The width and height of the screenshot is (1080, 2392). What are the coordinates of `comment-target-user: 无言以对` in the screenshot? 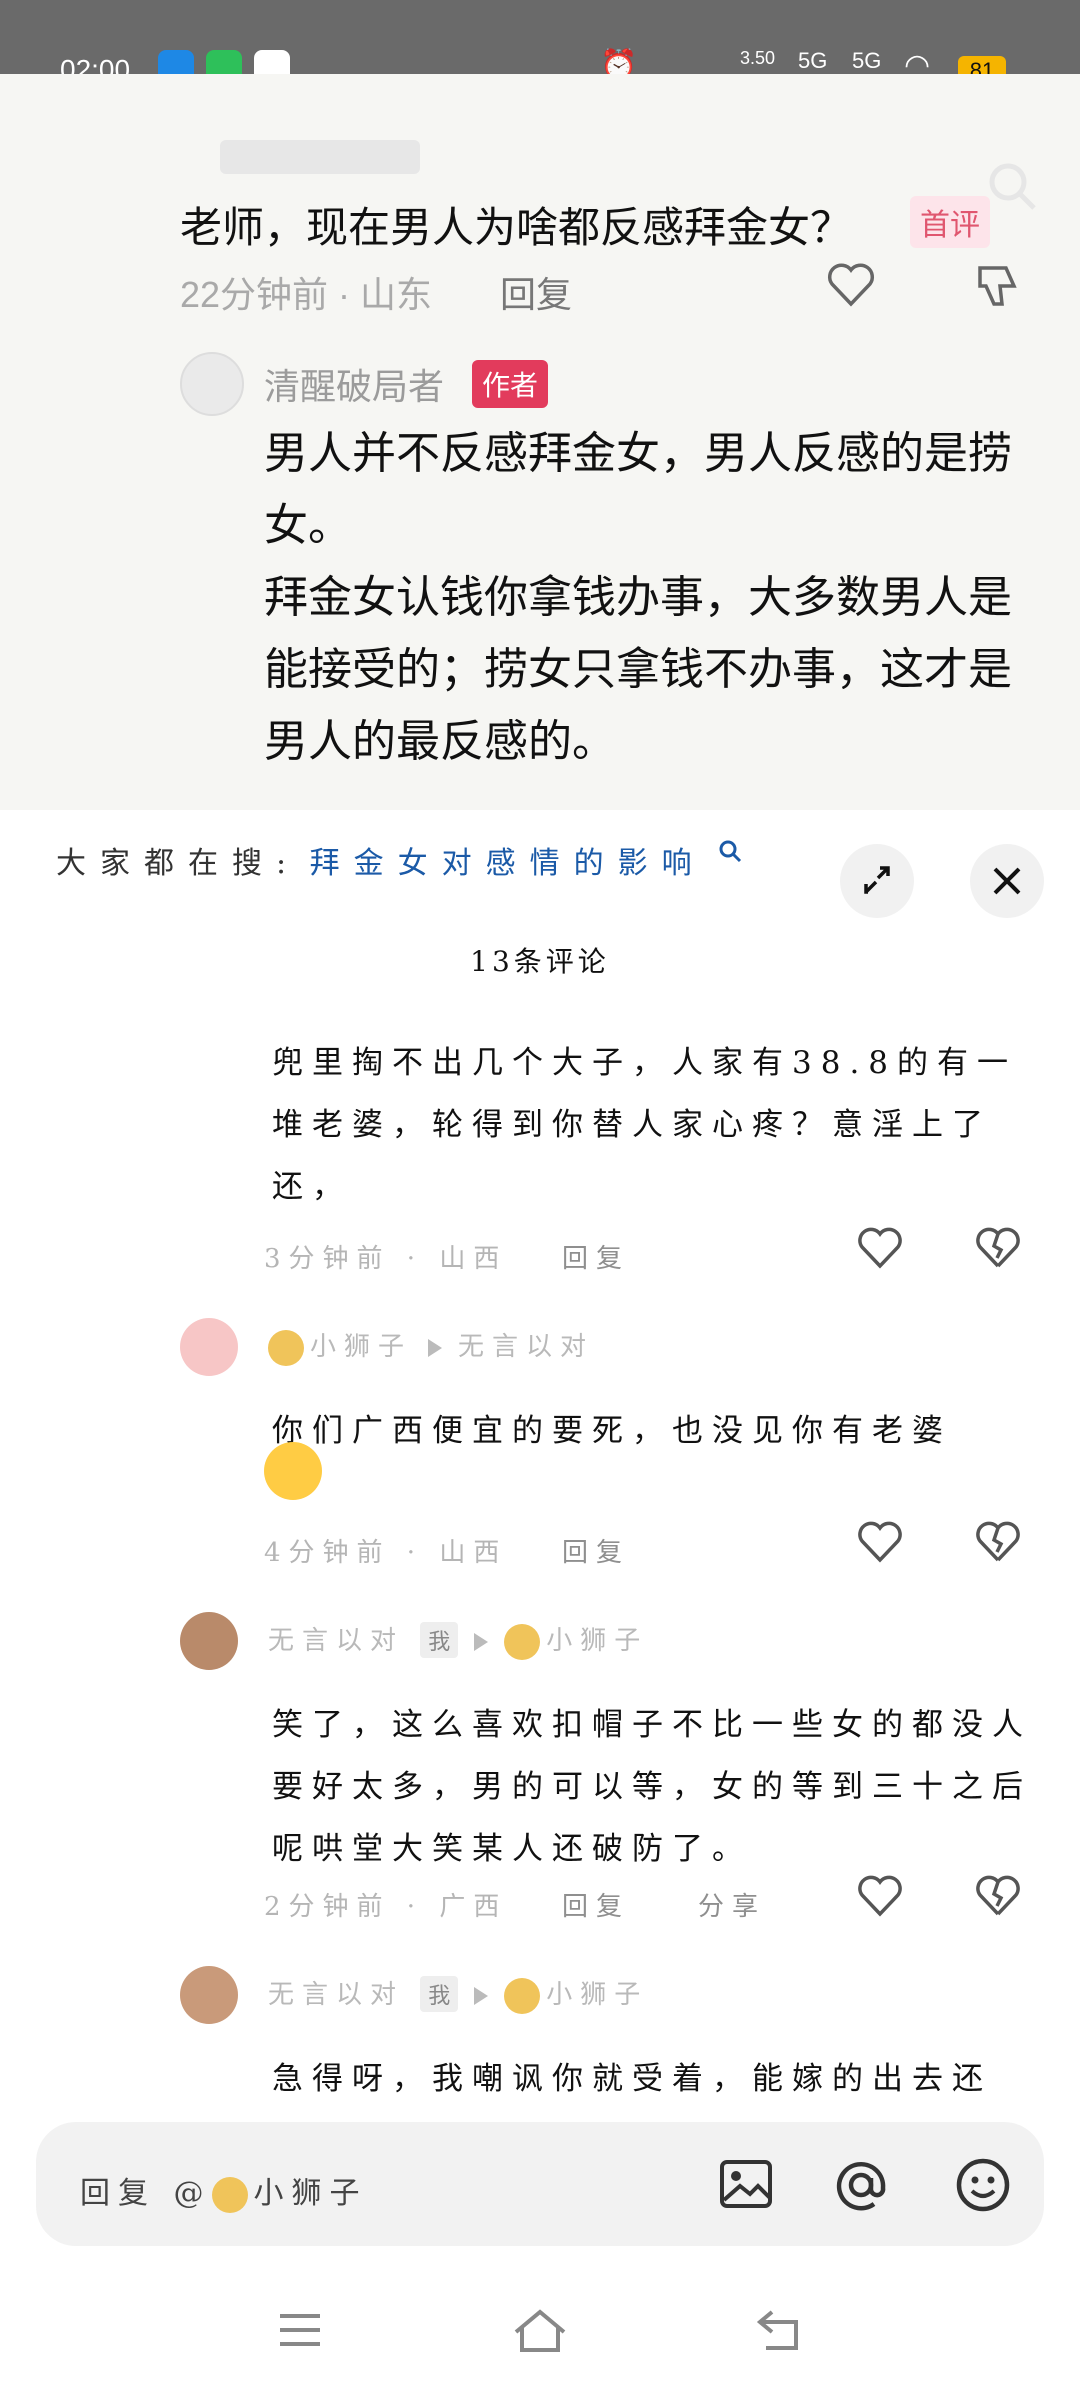 It's located at (526, 1347).